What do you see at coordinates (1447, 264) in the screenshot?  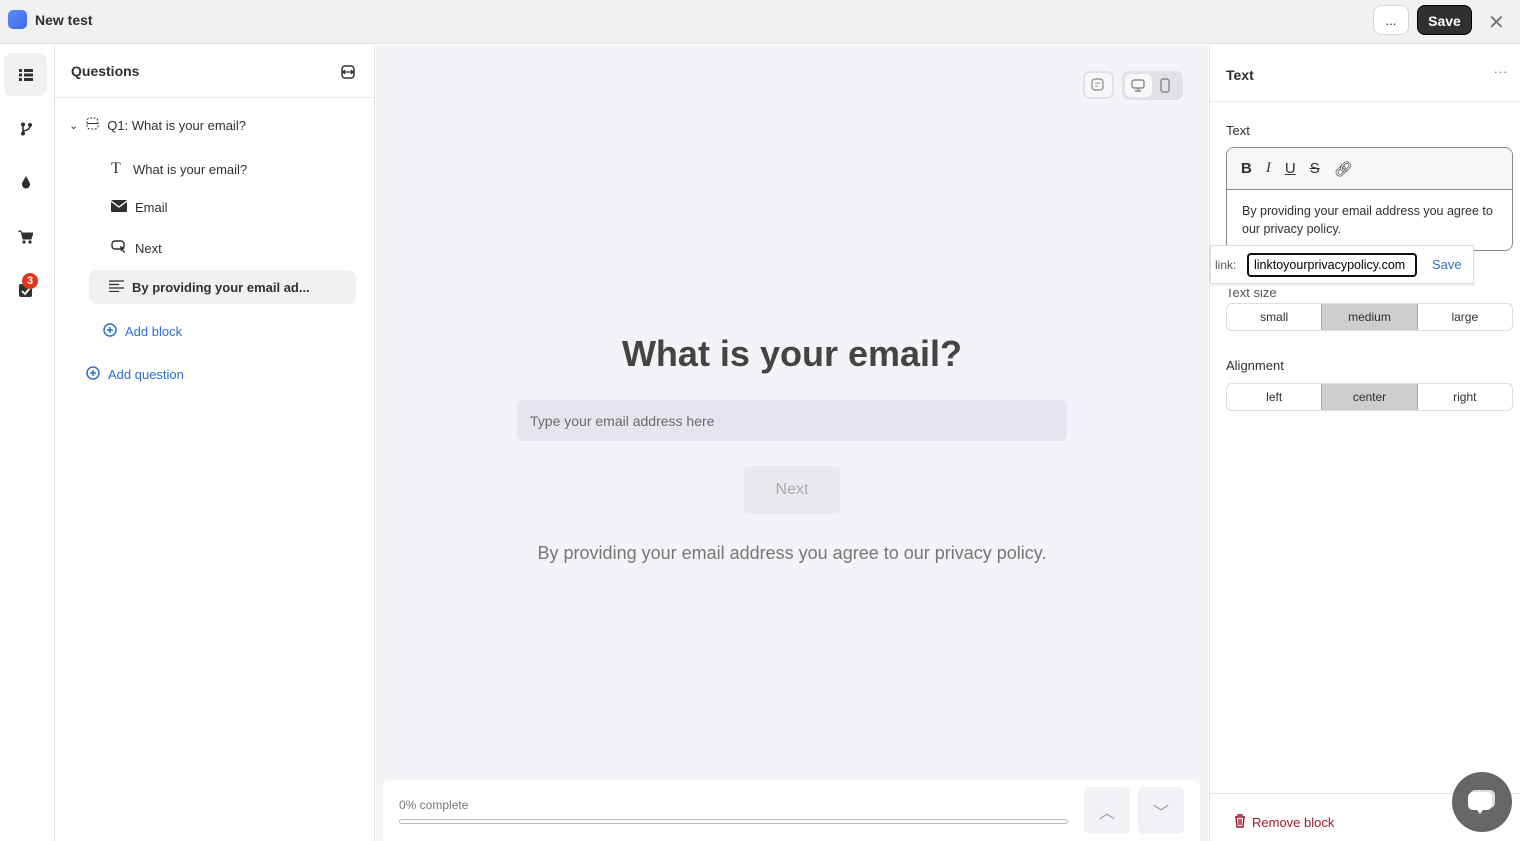 I see `link-save-button: Save` at bounding box center [1447, 264].